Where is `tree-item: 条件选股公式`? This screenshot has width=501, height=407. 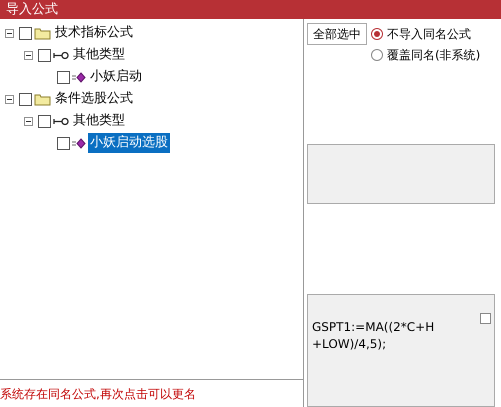 tree-item: 条件选股公式 is located at coordinates (94, 99).